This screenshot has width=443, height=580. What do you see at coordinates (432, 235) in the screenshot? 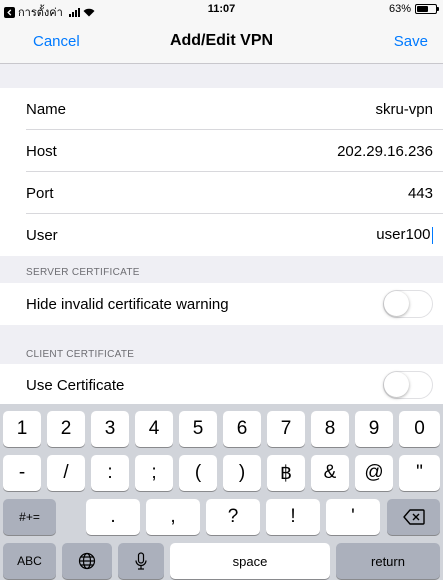
I see `text-cursor` at bounding box center [432, 235].